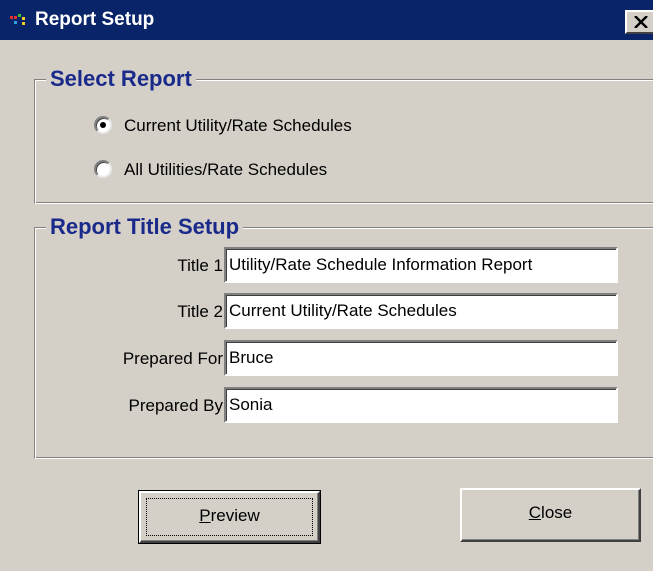  I want to click on prepared-for-label: Prepared For, so click(172, 358).